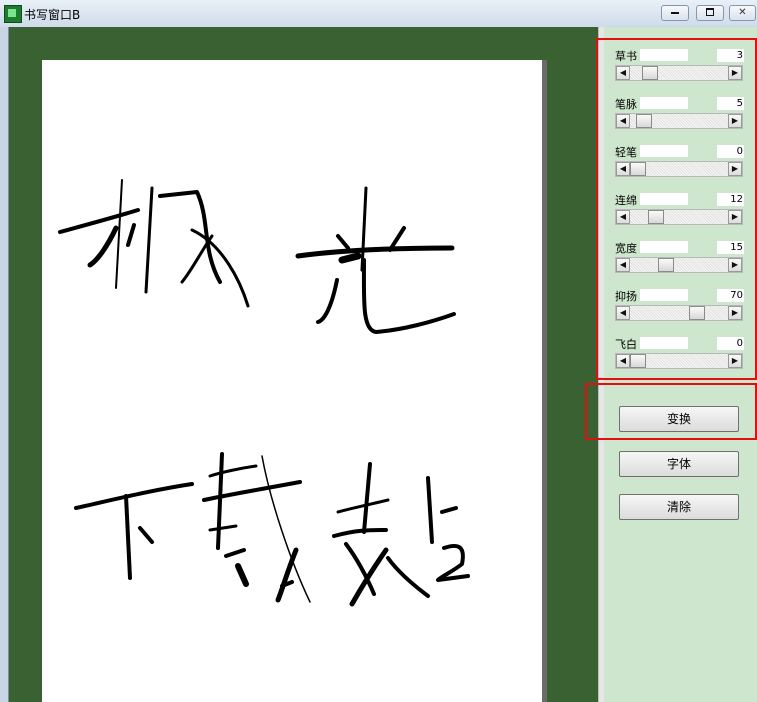 This screenshot has width=757, height=702. I want to click on minimize-button, so click(675, 13).